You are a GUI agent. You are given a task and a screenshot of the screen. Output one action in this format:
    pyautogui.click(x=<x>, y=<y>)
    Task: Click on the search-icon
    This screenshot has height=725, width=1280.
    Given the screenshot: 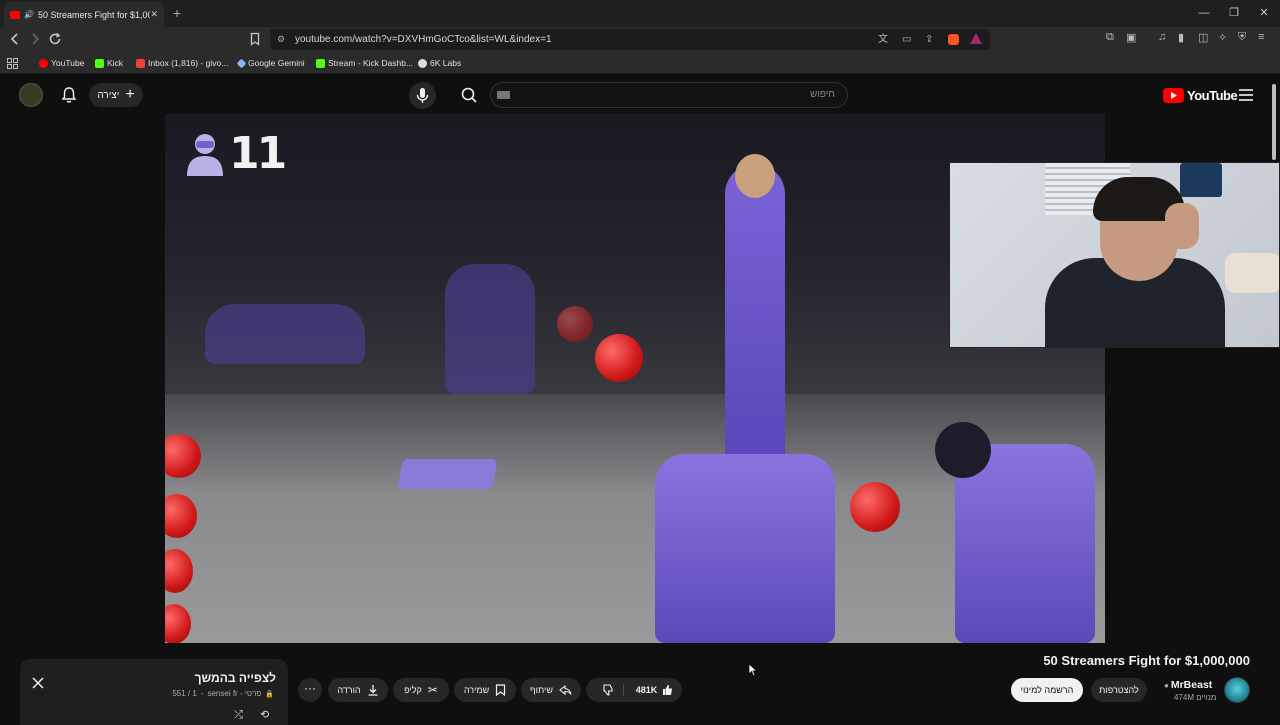 What is the action you would take?
    pyautogui.click(x=469, y=95)
    